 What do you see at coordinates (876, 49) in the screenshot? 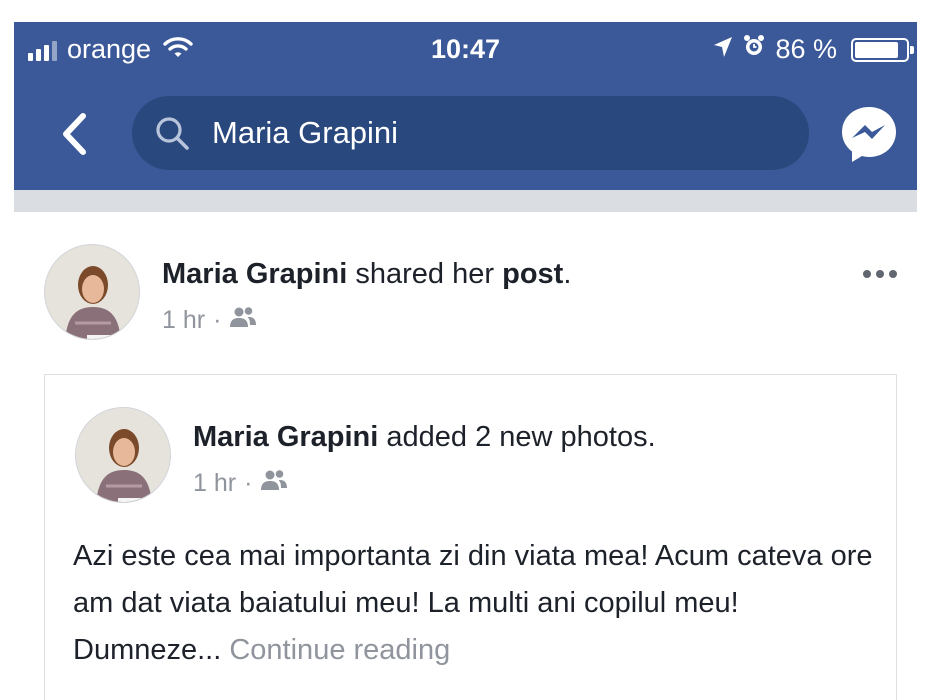
I see `battery-fill` at bounding box center [876, 49].